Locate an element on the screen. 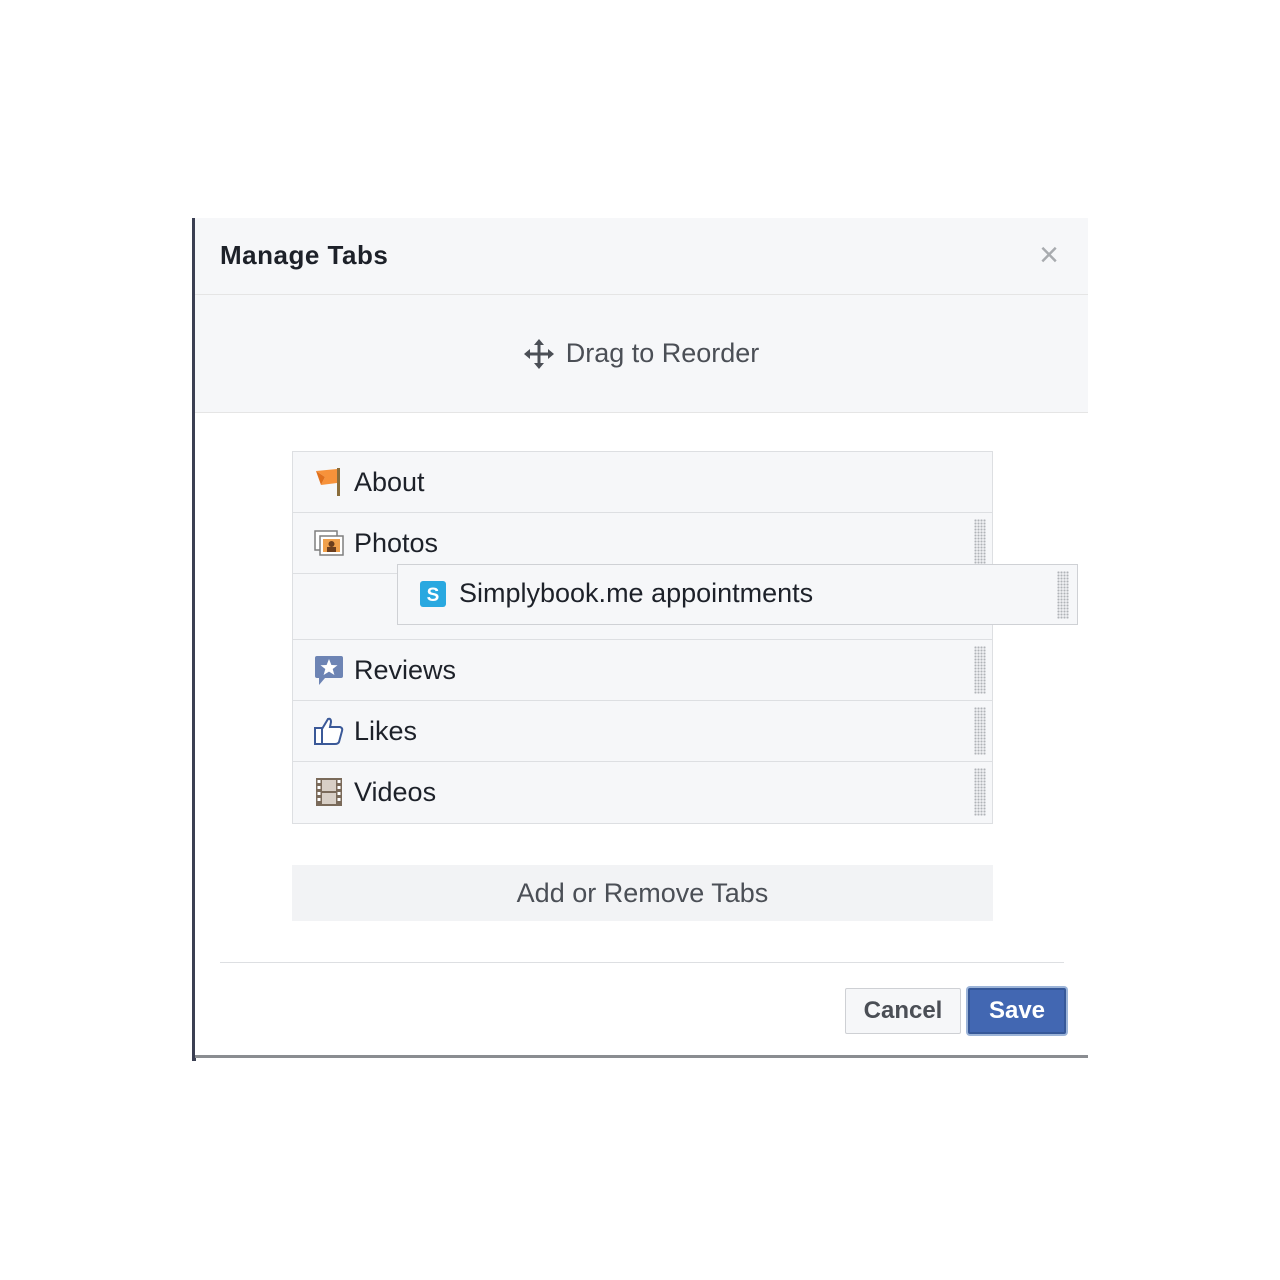 The height and width of the screenshot is (1280, 1280). dragging-tab-simplybook: S Simplybook.me appointments is located at coordinates (737, 594).